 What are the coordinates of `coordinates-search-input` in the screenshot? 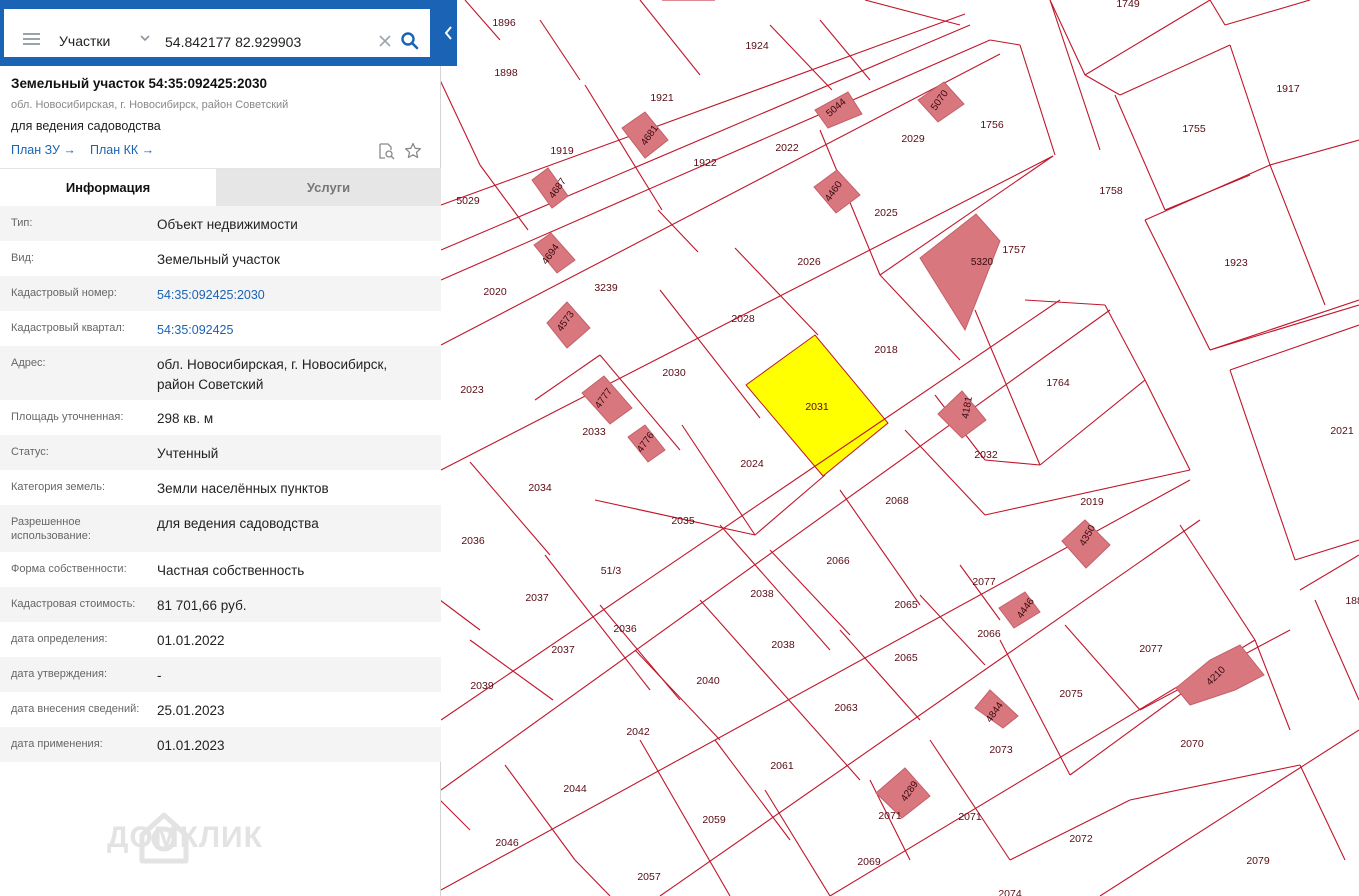 It's located at (270, 42).